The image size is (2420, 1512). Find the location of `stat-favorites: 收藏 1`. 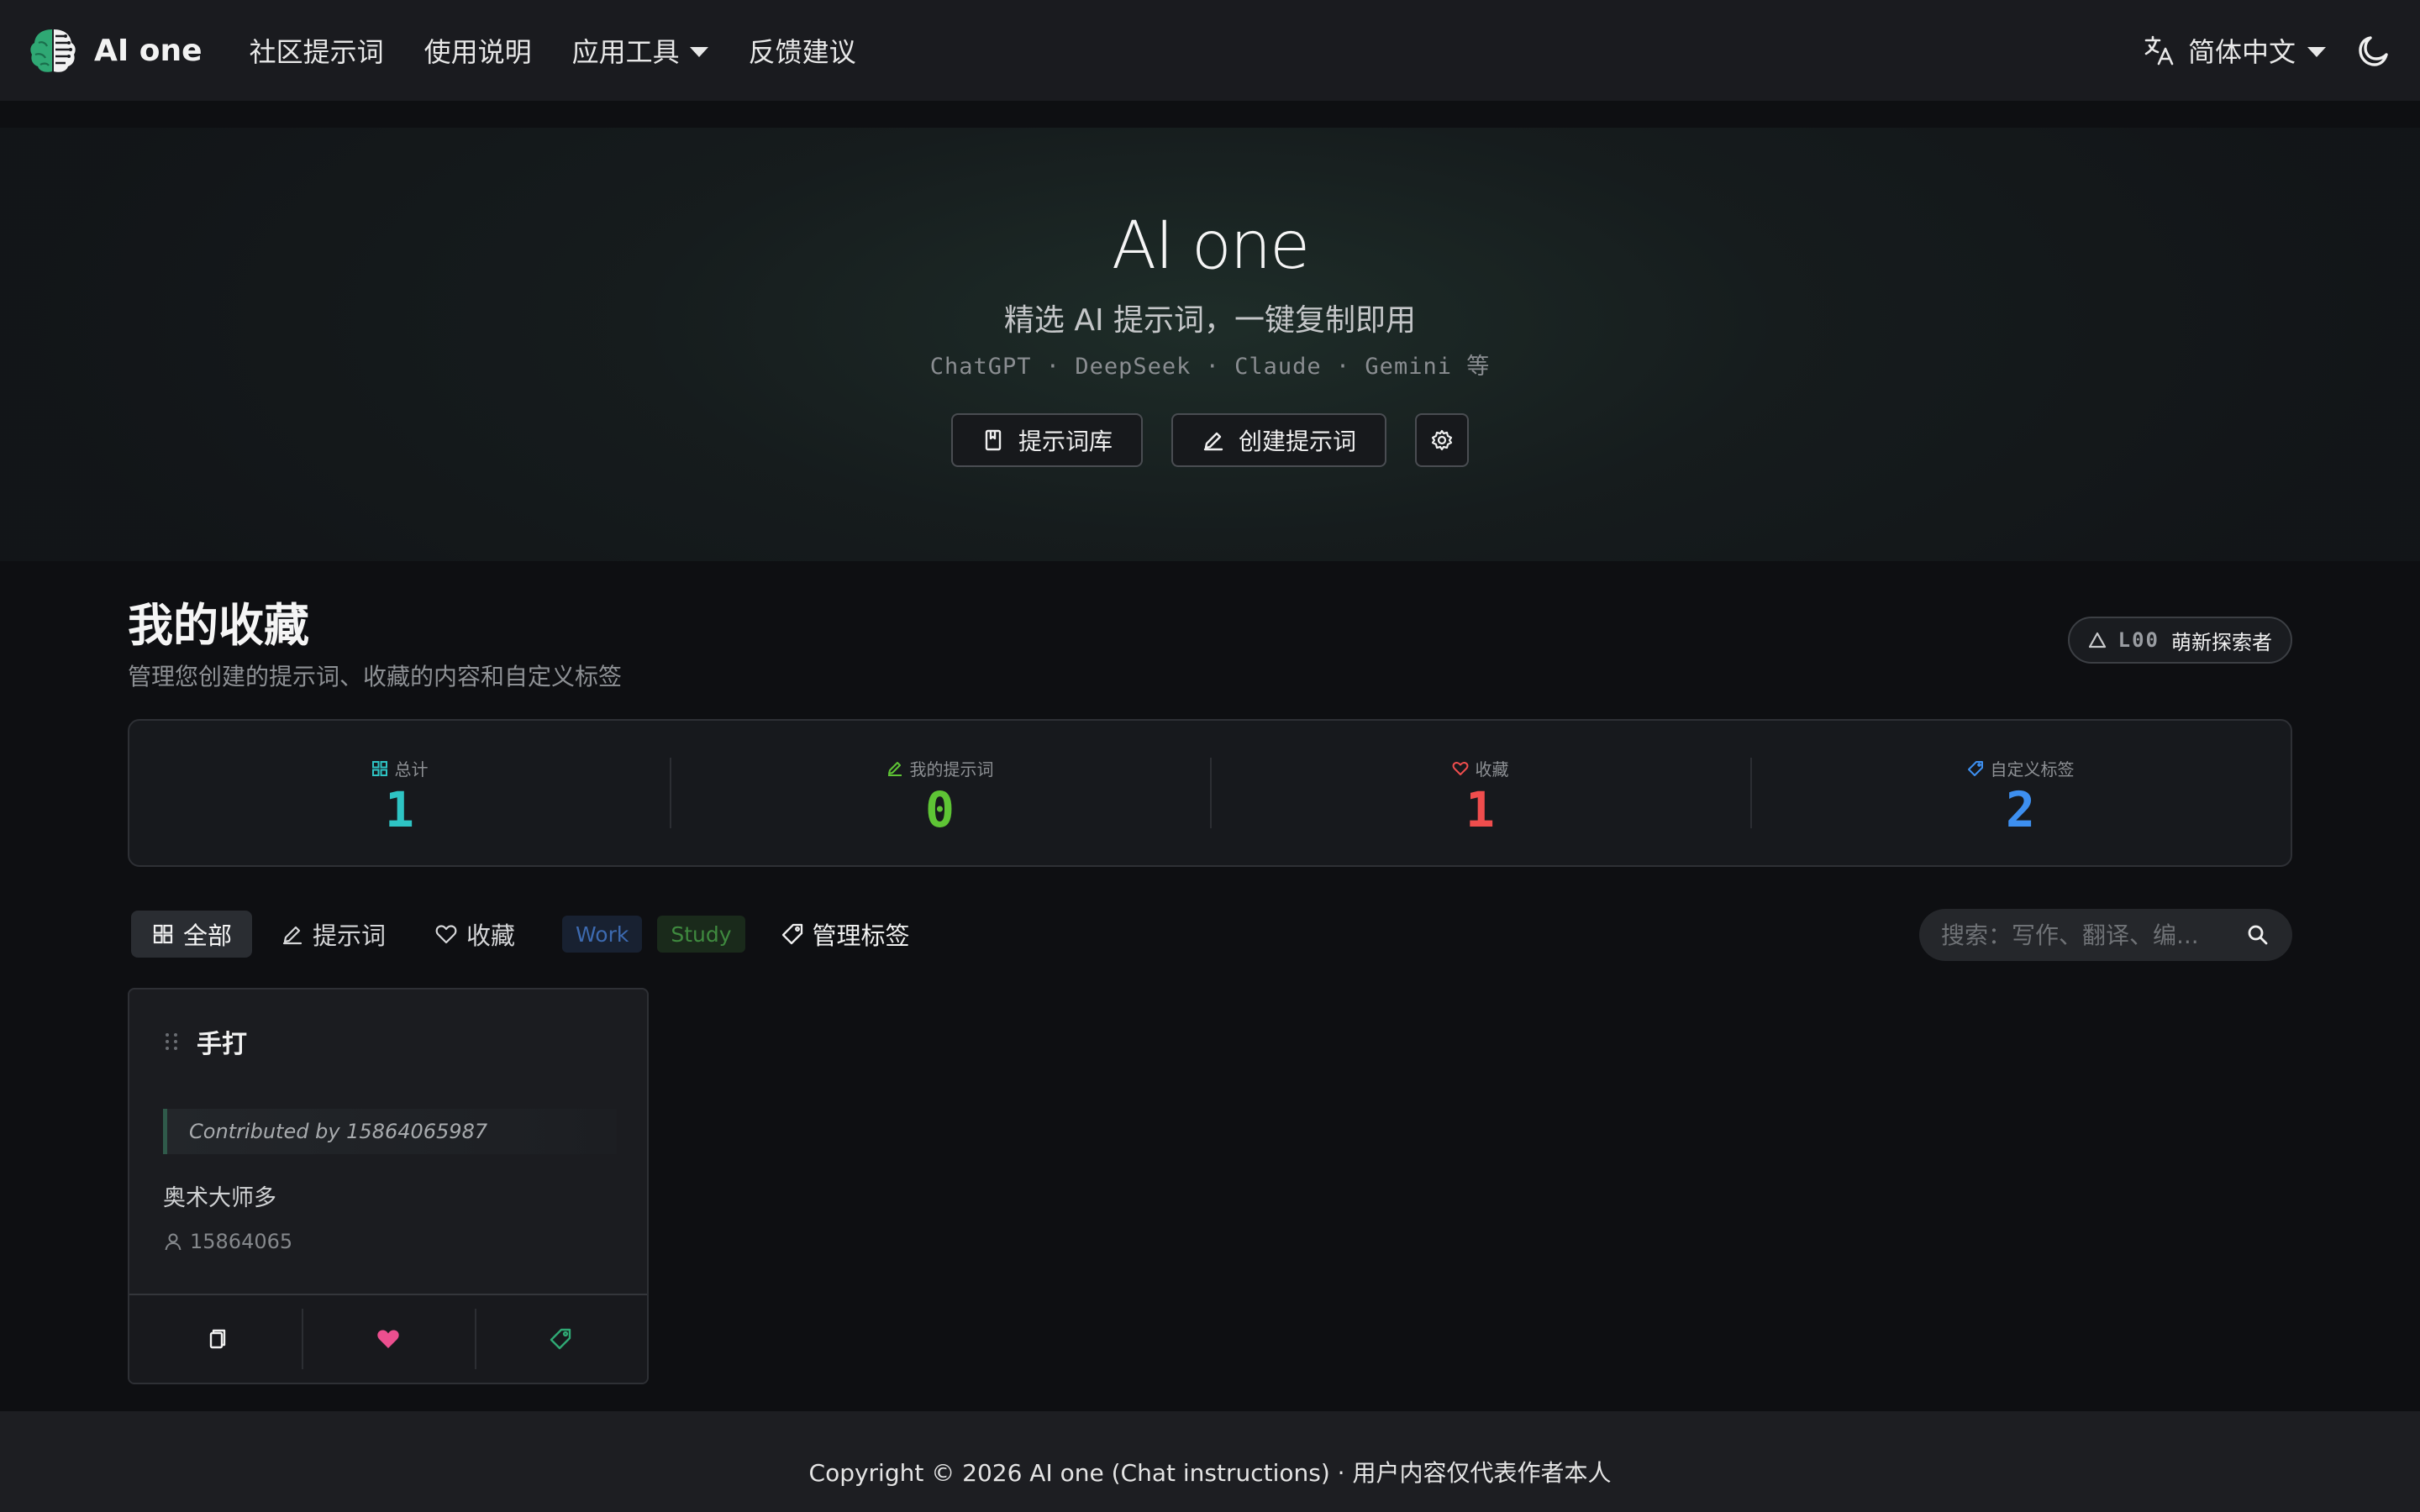

stat-favorites: 收藏 1 is located at coordinates (1480, 793).